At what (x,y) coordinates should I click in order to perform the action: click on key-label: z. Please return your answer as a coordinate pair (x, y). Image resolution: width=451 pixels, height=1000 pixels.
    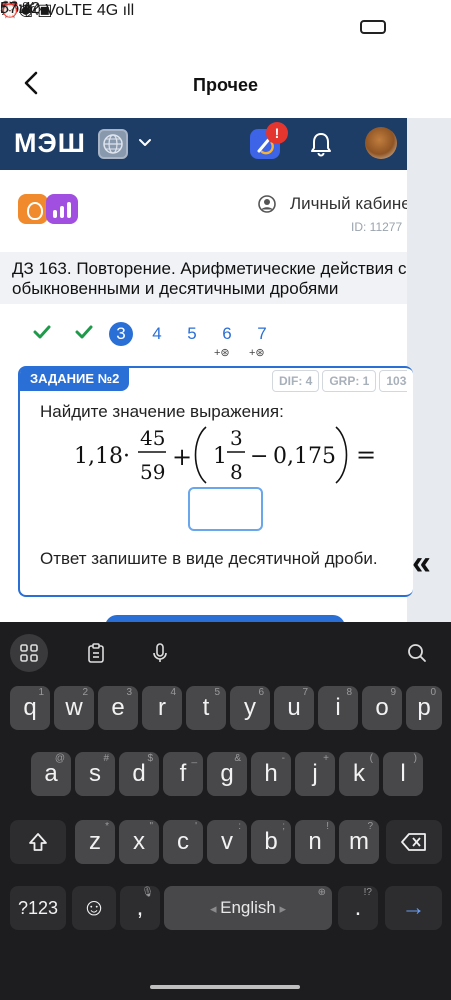
    Looking at the image, I should click on (95, 841).